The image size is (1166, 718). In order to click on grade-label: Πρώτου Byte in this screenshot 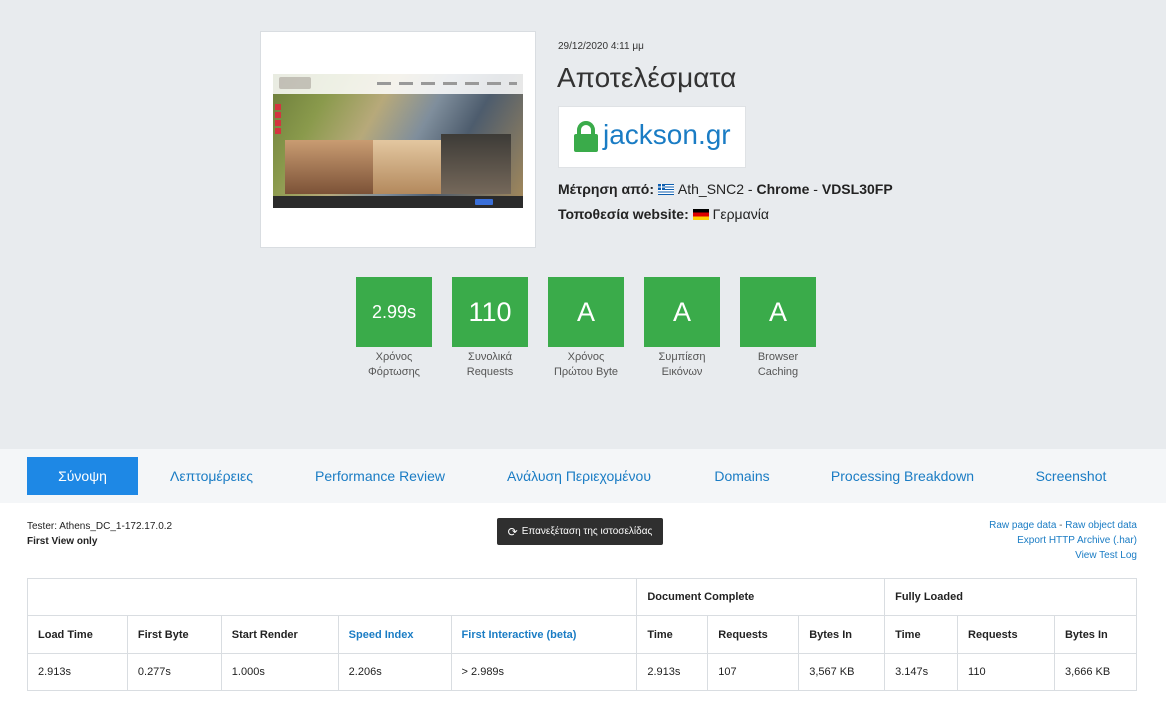, I will do `click(586, 372)`.